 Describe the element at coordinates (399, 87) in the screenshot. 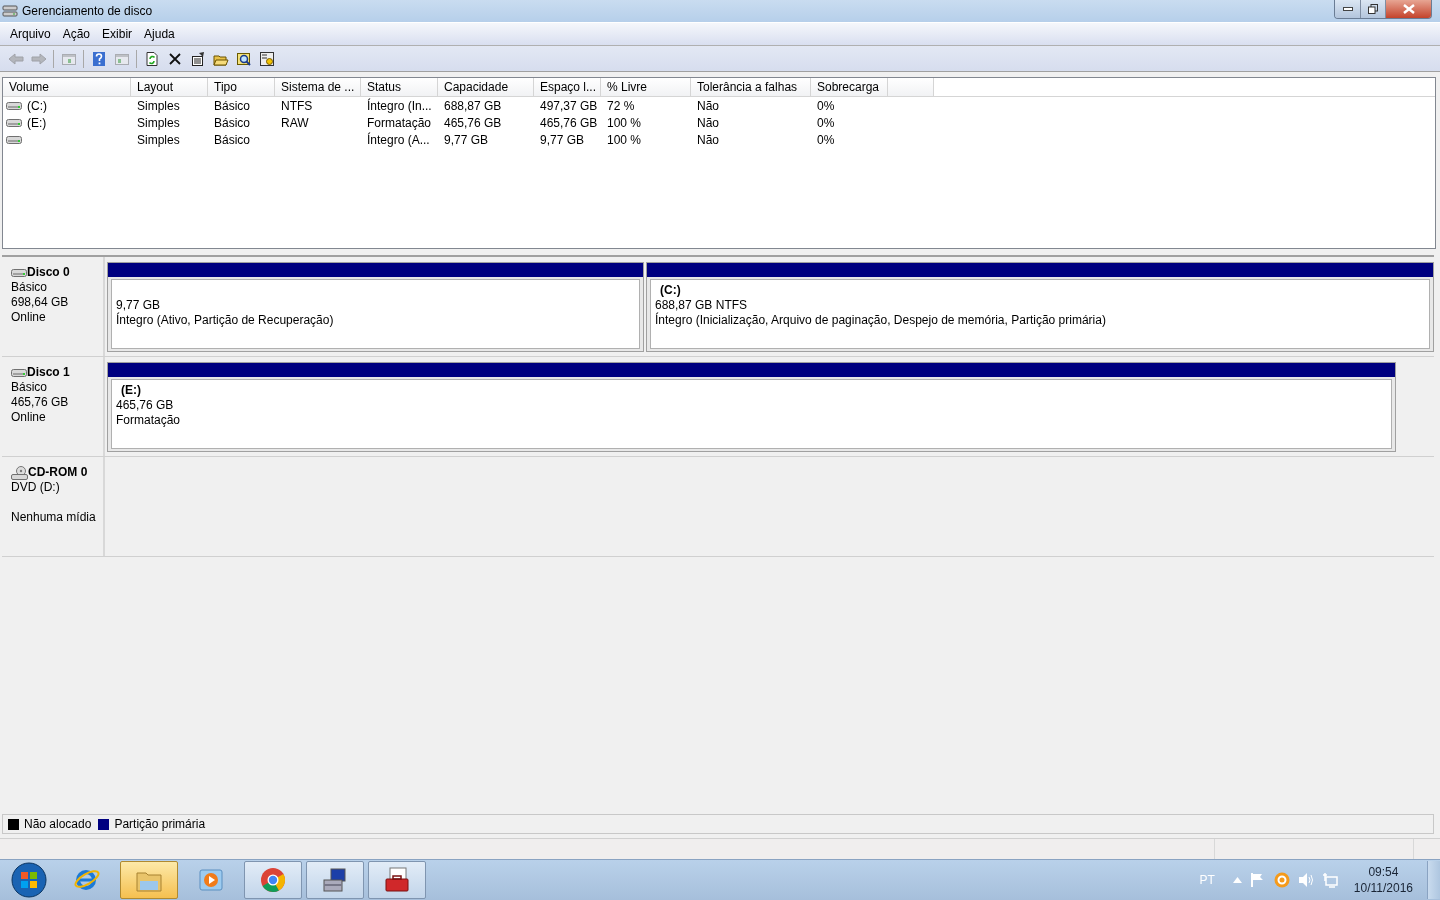

I see `column-header: Status` at that location.